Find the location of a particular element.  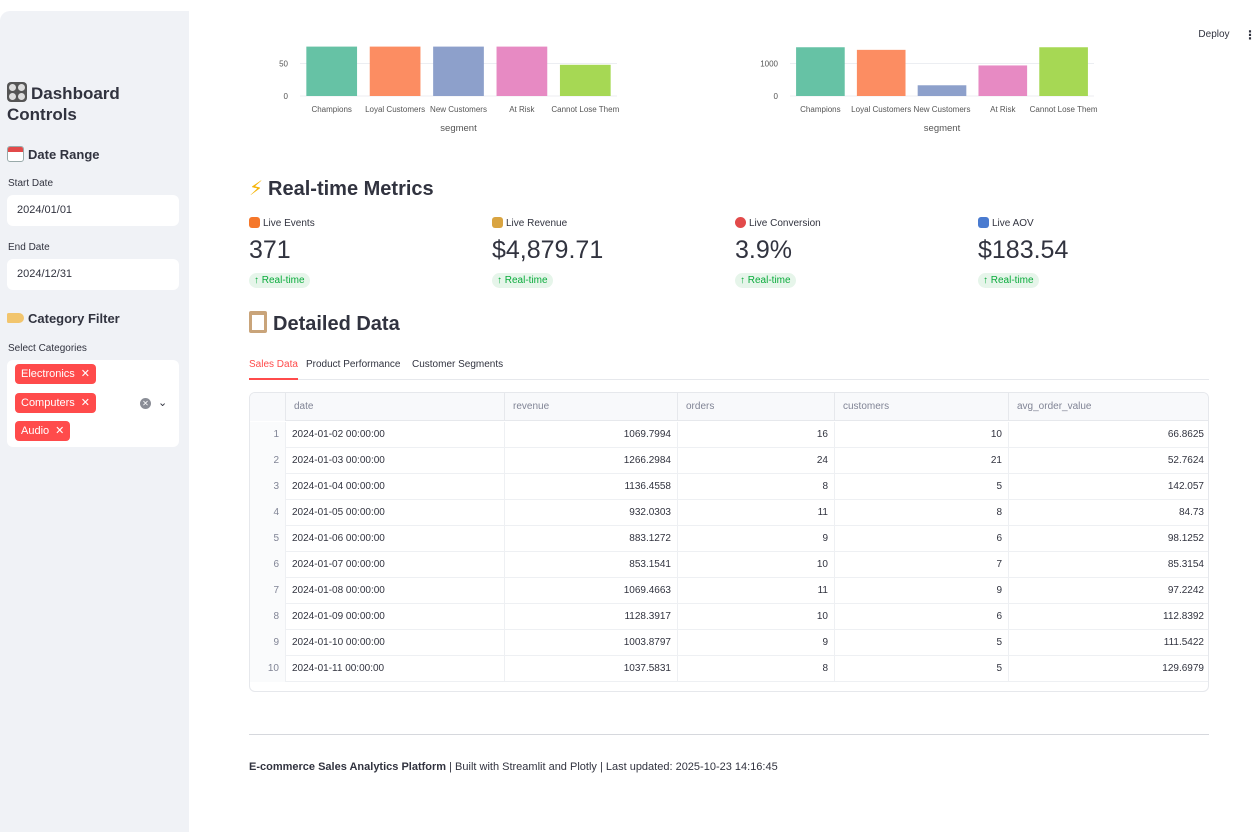

metric-live-conversion: Live Conversion 3.9% ↑ Real-time is located at coordinates (850, 252).